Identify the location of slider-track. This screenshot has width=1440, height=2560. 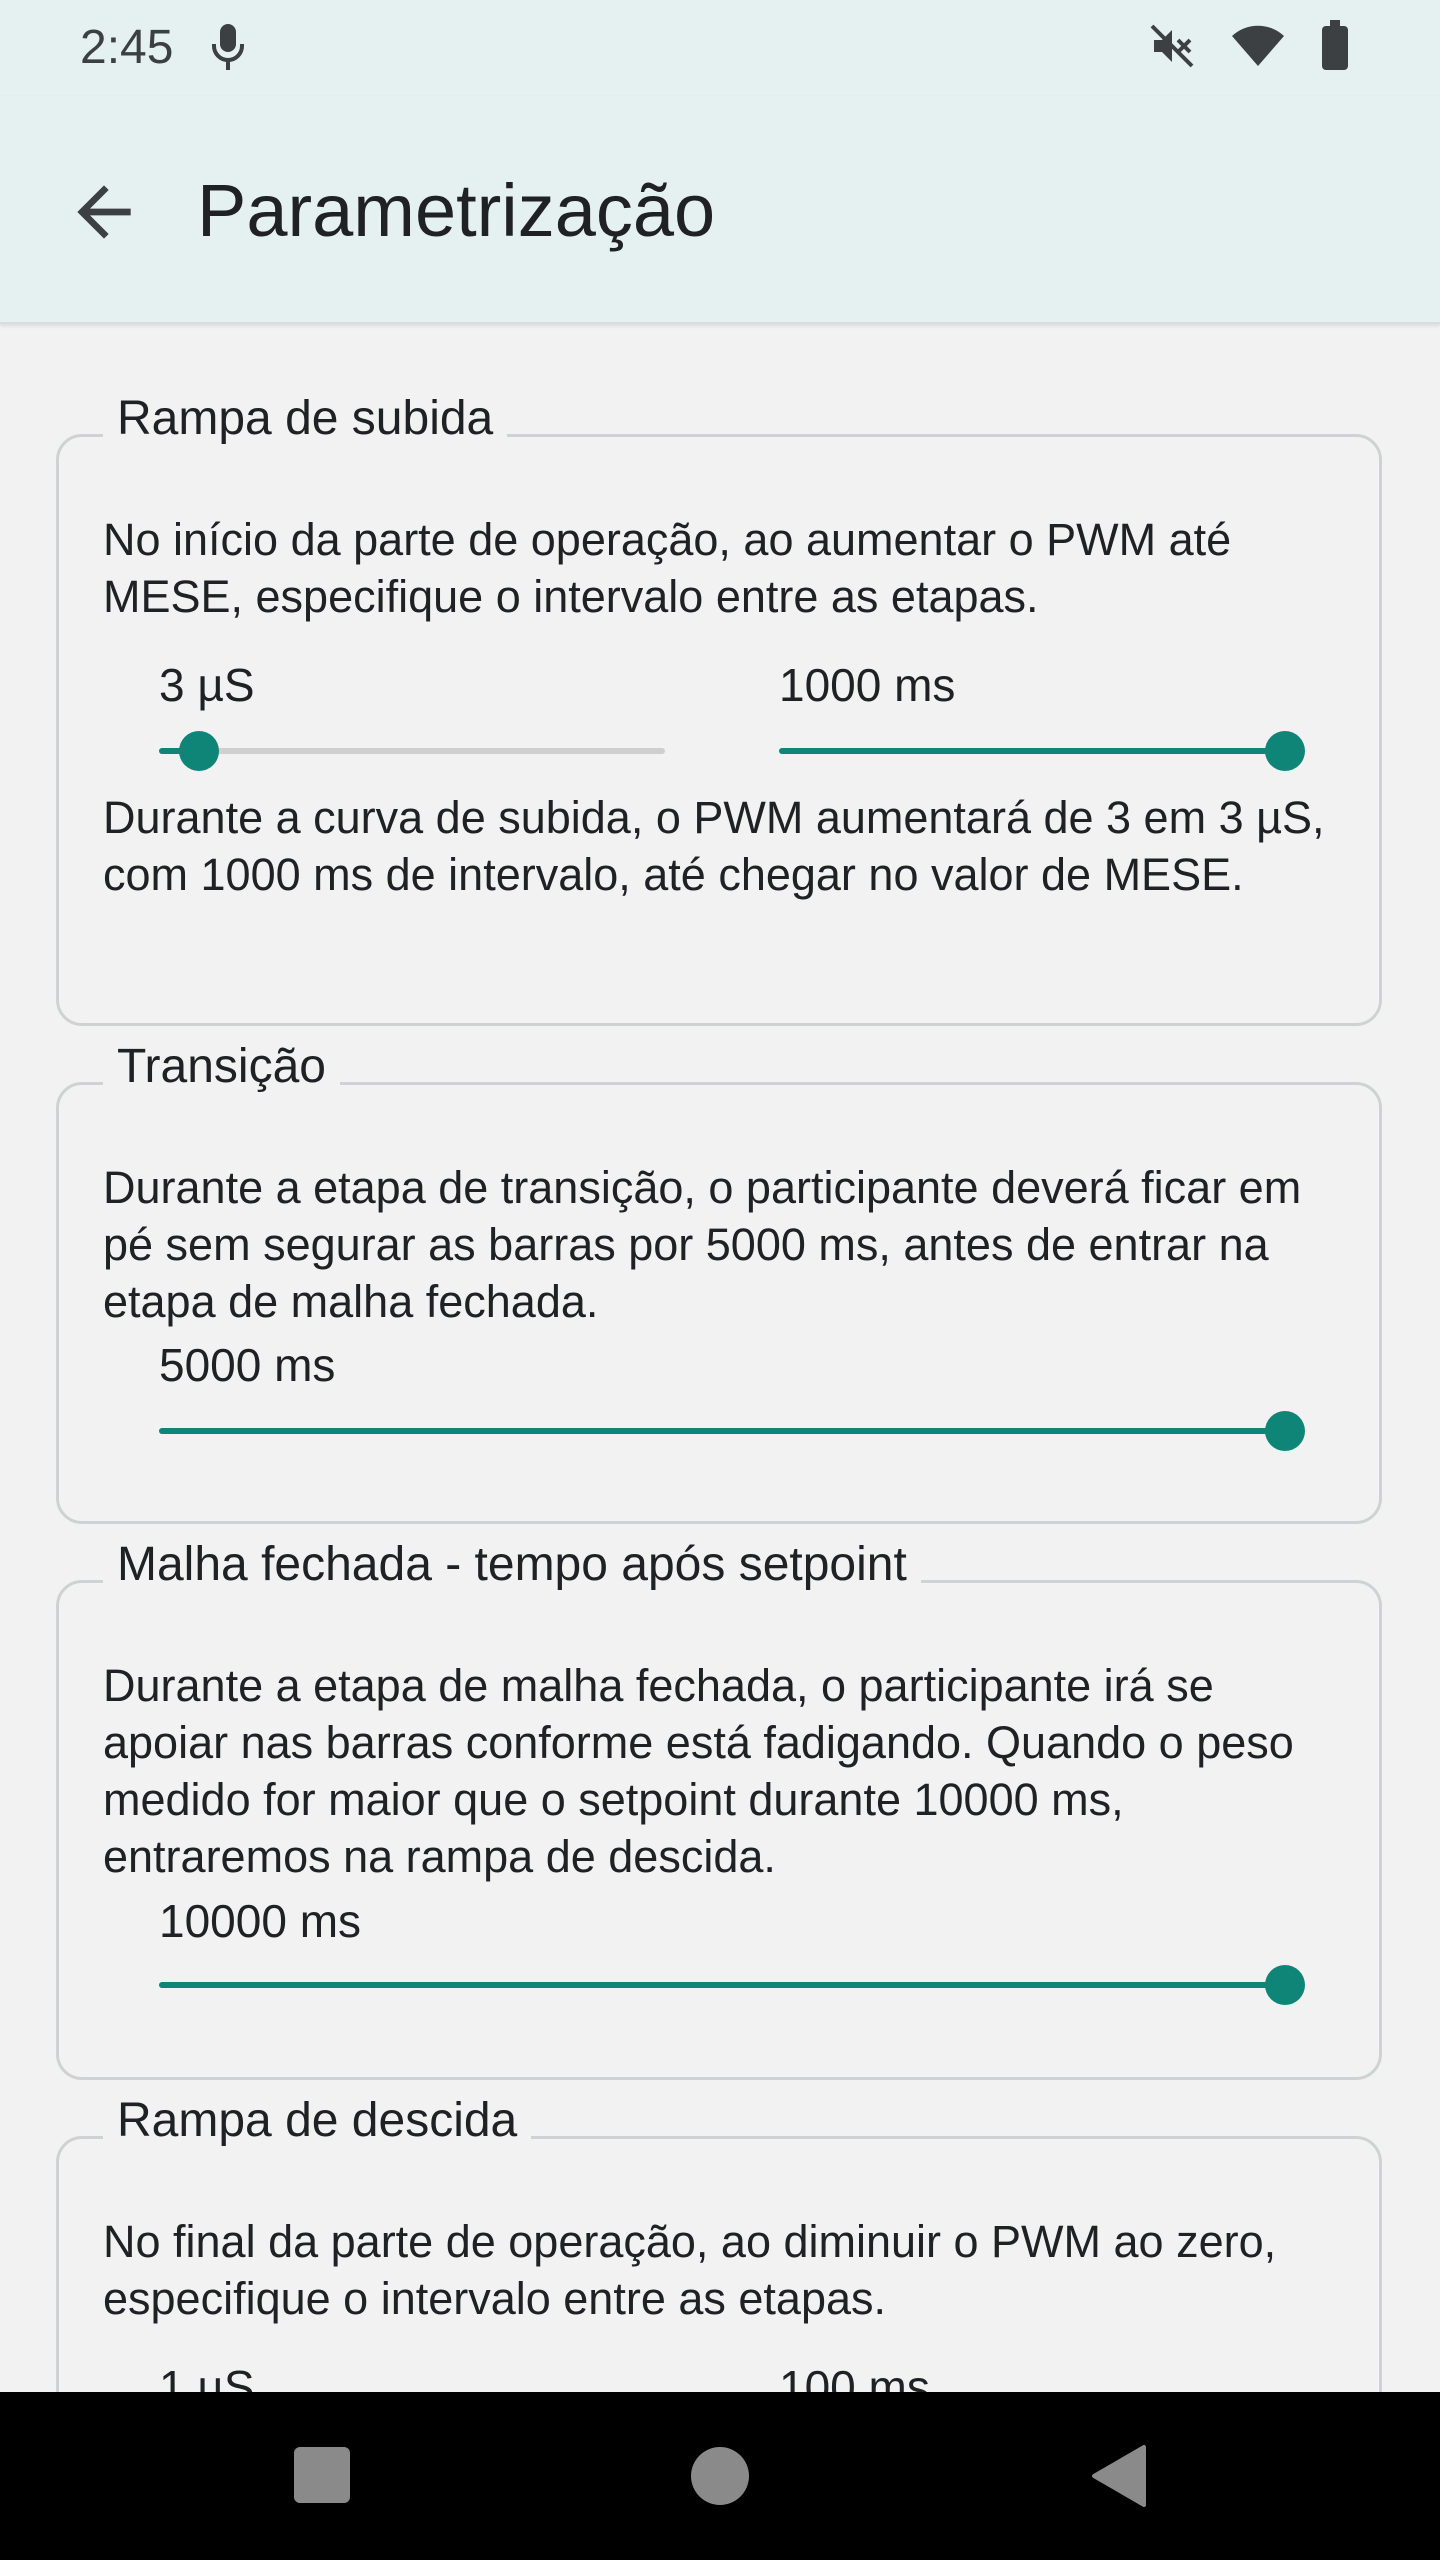
(412, 751).